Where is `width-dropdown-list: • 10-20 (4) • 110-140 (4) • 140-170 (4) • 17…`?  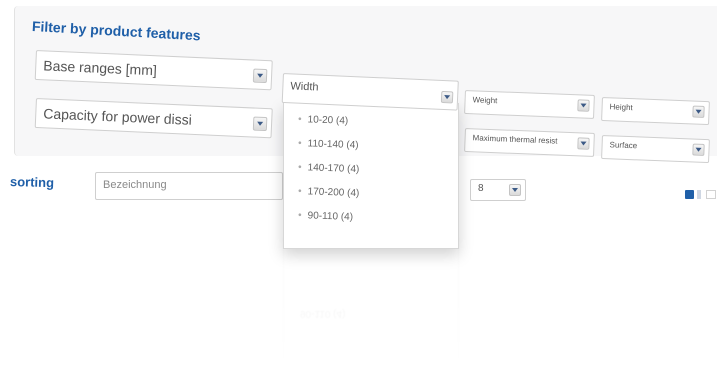
width-dropdown-list: • 10-20 (4) • 110-140 (4) • 140-170 (4) • 17… is located at coordinates (371, 176).